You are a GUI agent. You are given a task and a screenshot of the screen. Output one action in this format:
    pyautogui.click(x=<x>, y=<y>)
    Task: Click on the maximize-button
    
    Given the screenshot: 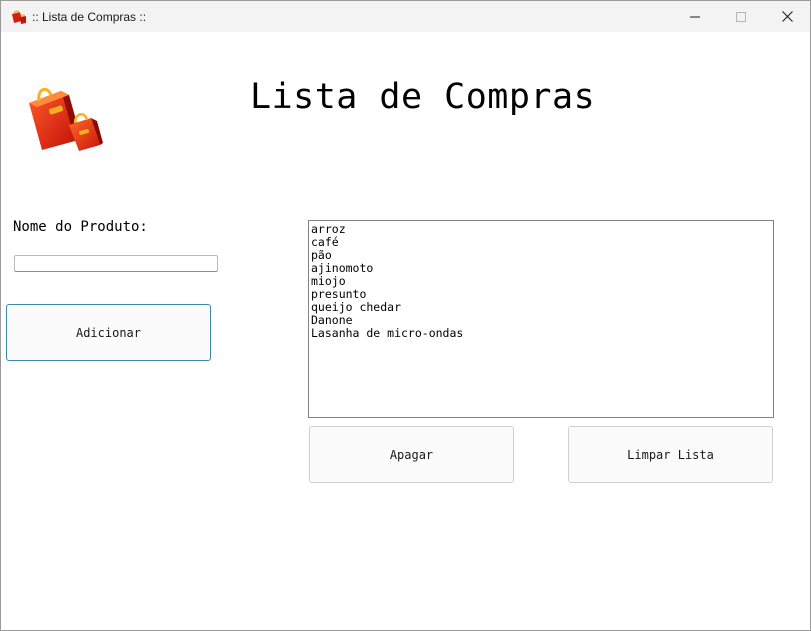 What is the action you would take?
    pyautogui.click(x=741, y=16)
    